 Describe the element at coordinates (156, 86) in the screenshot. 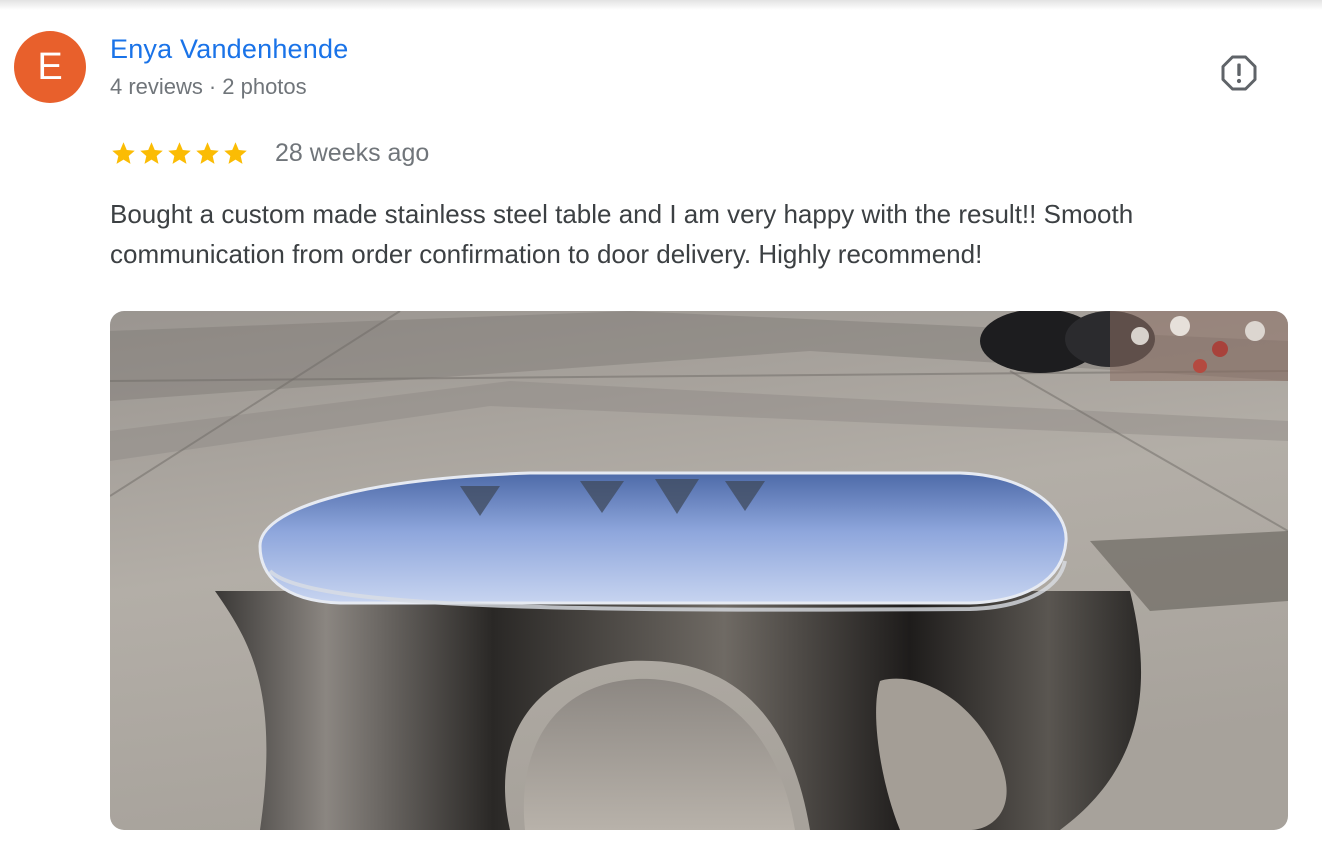

I see `reviews-count: 4 reviews` at that location.